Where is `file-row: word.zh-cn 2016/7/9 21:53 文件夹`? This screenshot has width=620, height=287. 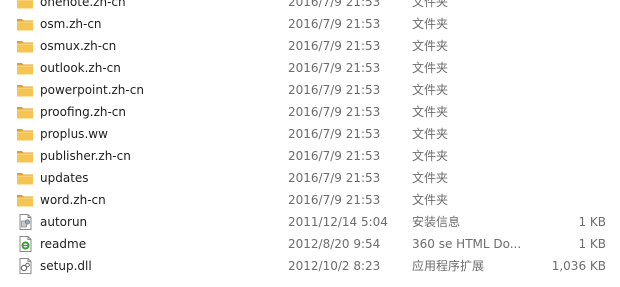 file-row: word.zh-cn 2016/7/9 21:53 文件夹 is located at coordinates (310, 200).